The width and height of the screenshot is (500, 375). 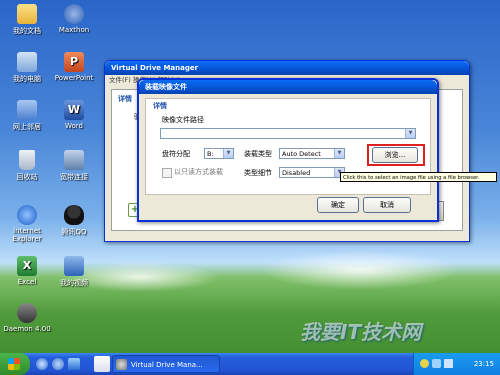 What do you see at coordinates (27, 282) in the screenshot?
I see `icon-label: Excel` at bounding box center [27, 282].